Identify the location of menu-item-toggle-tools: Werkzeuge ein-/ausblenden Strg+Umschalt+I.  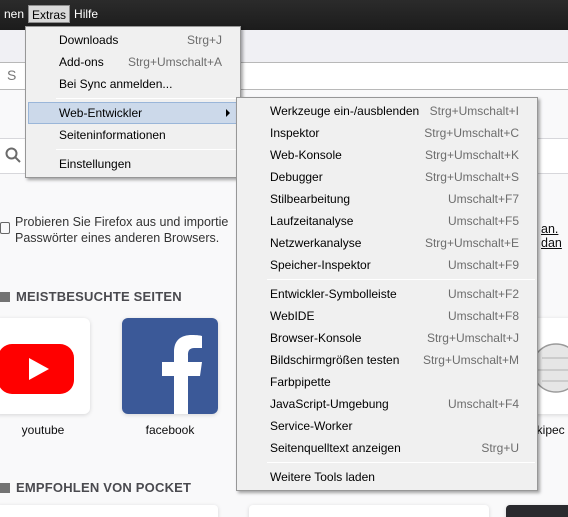
(387, 111).